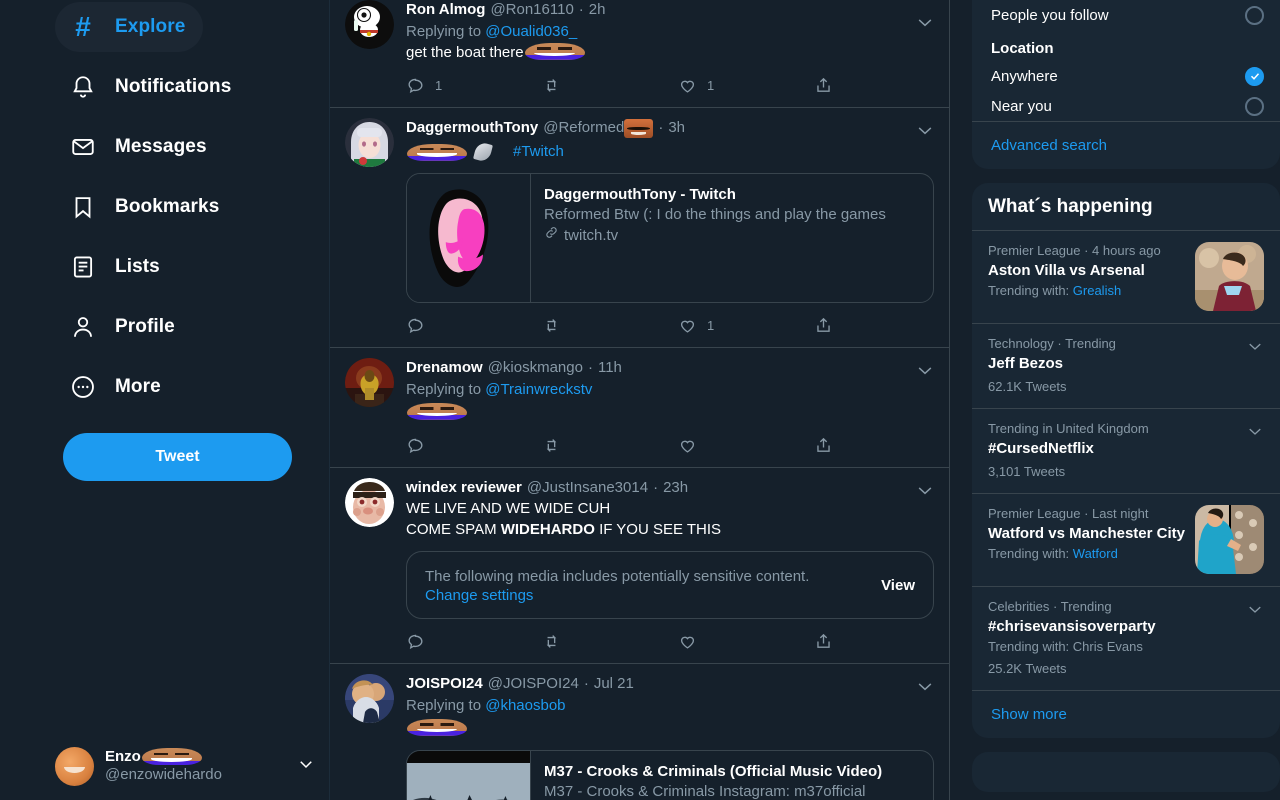  I want to click on sidebar-item-bookmarks: Bookmarks, so click(146, 207).